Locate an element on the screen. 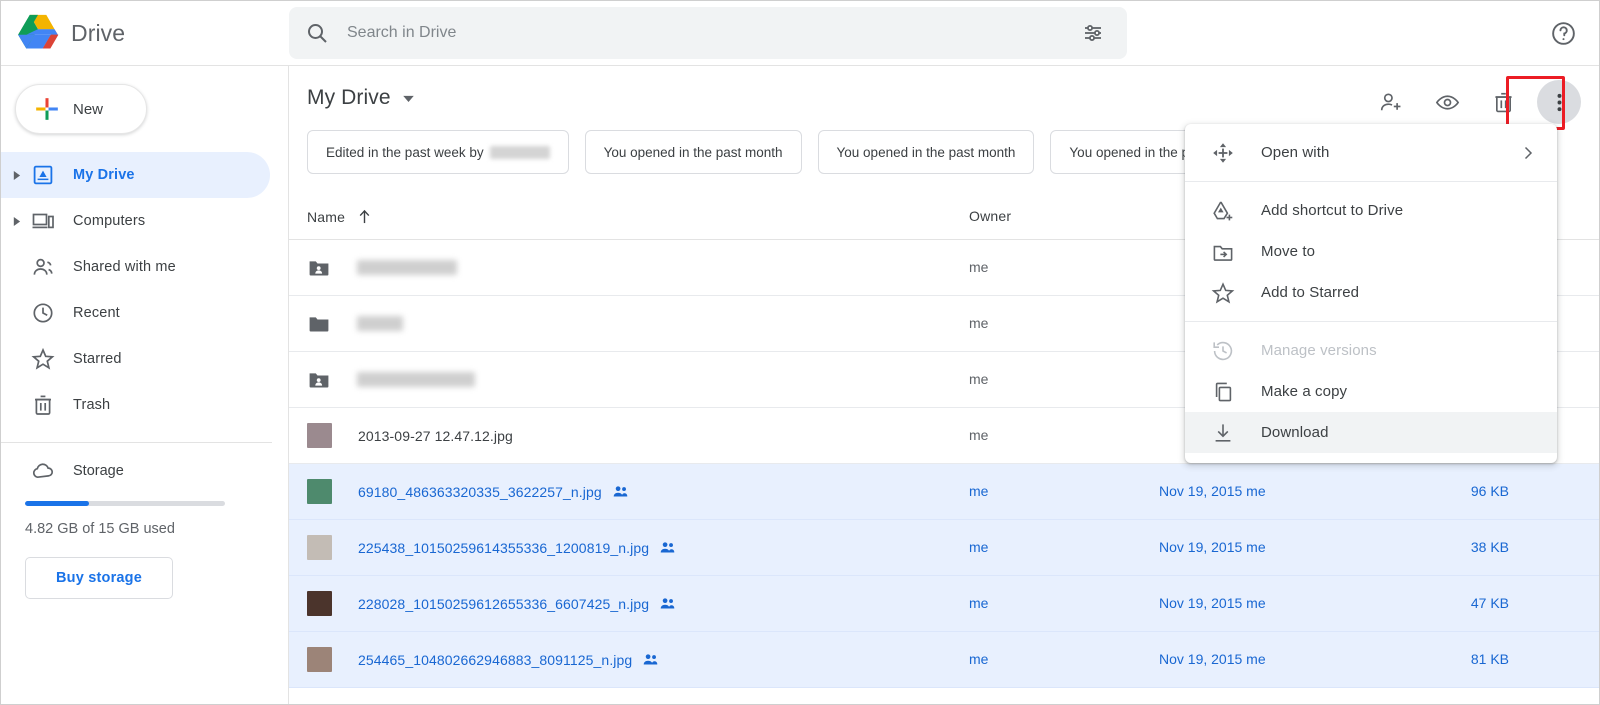 The image size is (1600, 705). people-icon is located at coordinates (43, 266).